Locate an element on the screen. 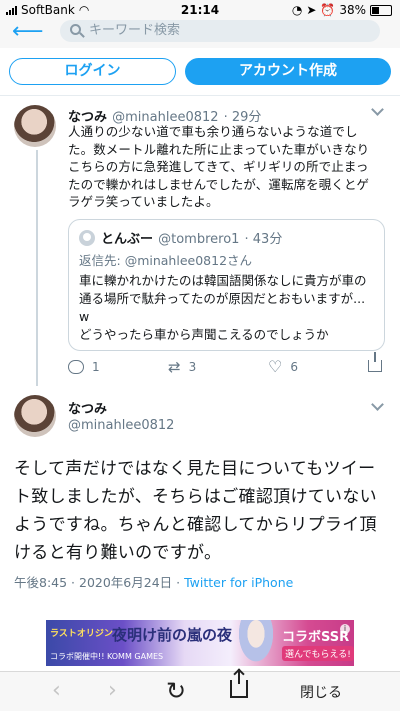 This screenshot has height=711, width=400. status-bar: SoftBank ◠ 21:14 ◔ ➤ ⏰ 38% is located at coordinates (200, 10).